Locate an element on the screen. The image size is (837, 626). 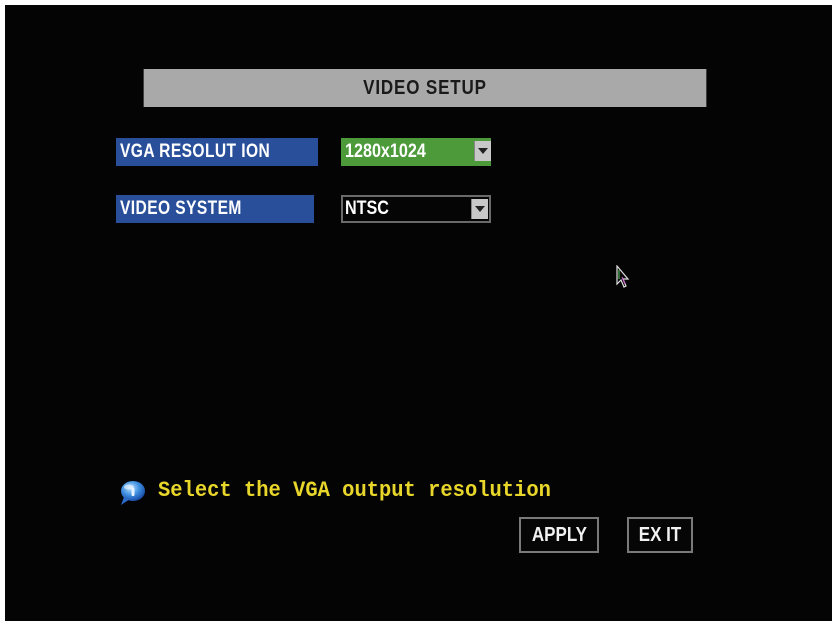
apply-button-label: APPLY is located at coordinates (559, 534).